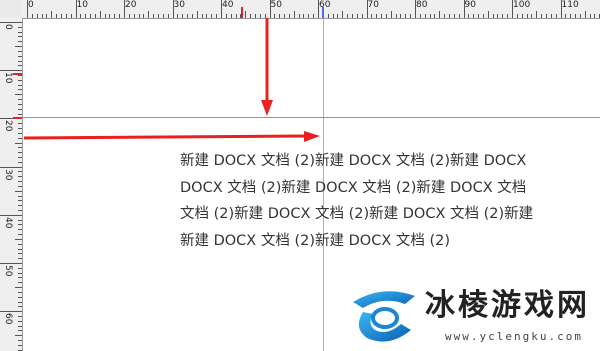 The width and height of the screenshot is (600, 351). Describe the element at coordinates (267, 67) in the screenshot. I see `arrow-down-annotation` at that location.